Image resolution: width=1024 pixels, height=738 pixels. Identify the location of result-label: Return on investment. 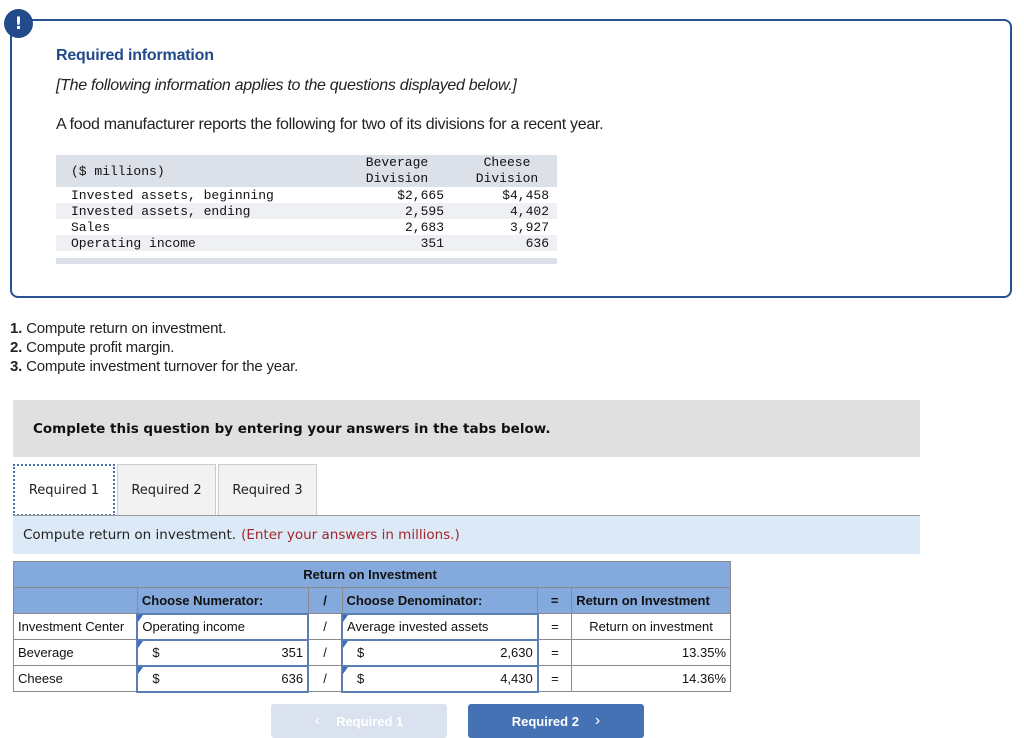
(651, 626).